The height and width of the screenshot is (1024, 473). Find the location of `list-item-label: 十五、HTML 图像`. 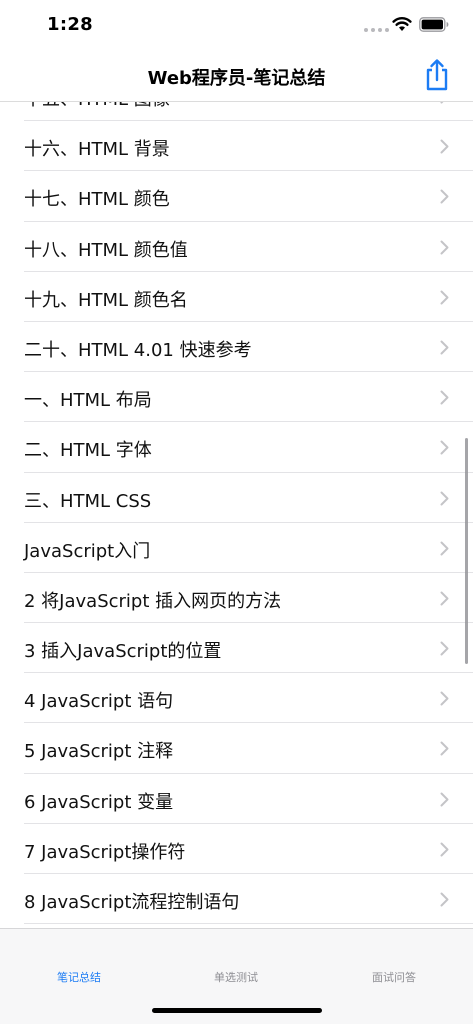

list-item-label: 十五、HTML 图像 is located at coordinates (97, 106).